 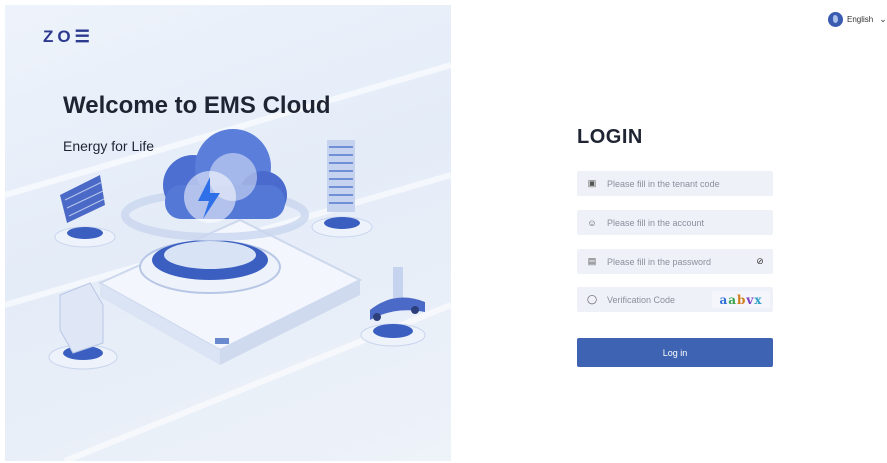 I want to click on eye-off-icon: ⊘, so click(x=760, y=261).